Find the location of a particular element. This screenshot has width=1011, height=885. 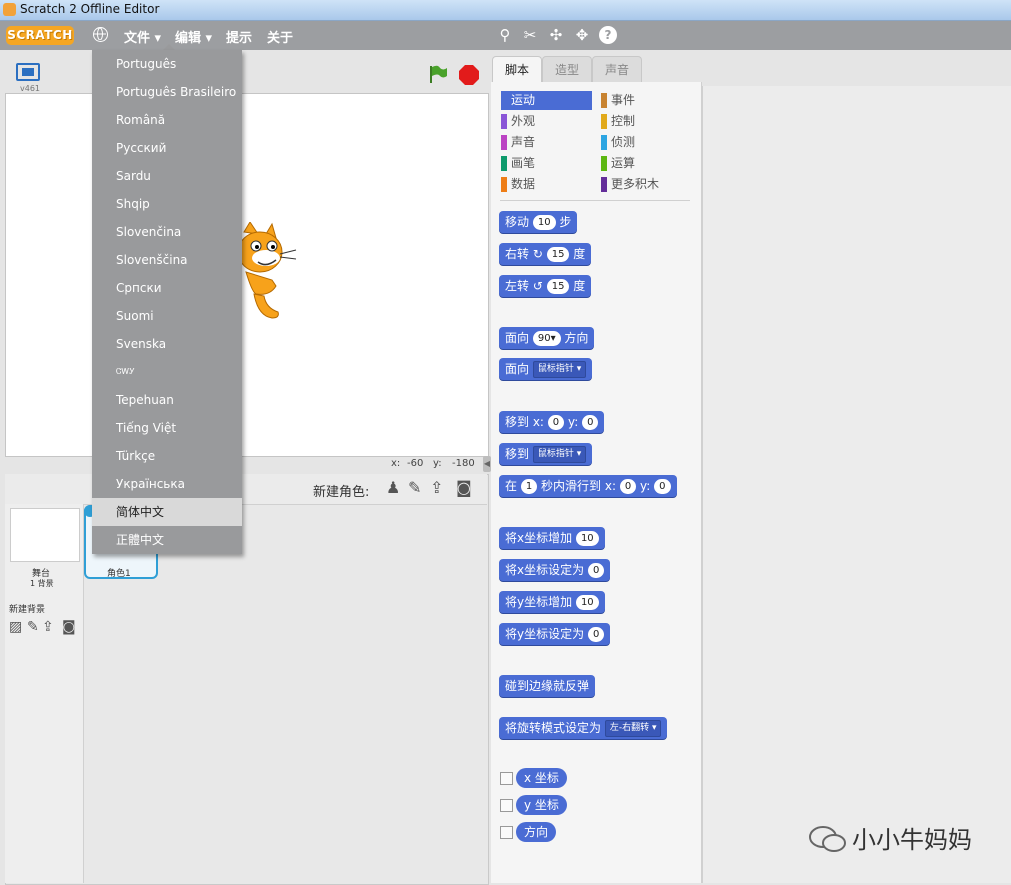

menu-bar: SCRATCH 文件 ▾ 编辑 ▾ 提示 关于 ⚲ ✂ ✣ ✥ ? is located at coordinates (505, 35).